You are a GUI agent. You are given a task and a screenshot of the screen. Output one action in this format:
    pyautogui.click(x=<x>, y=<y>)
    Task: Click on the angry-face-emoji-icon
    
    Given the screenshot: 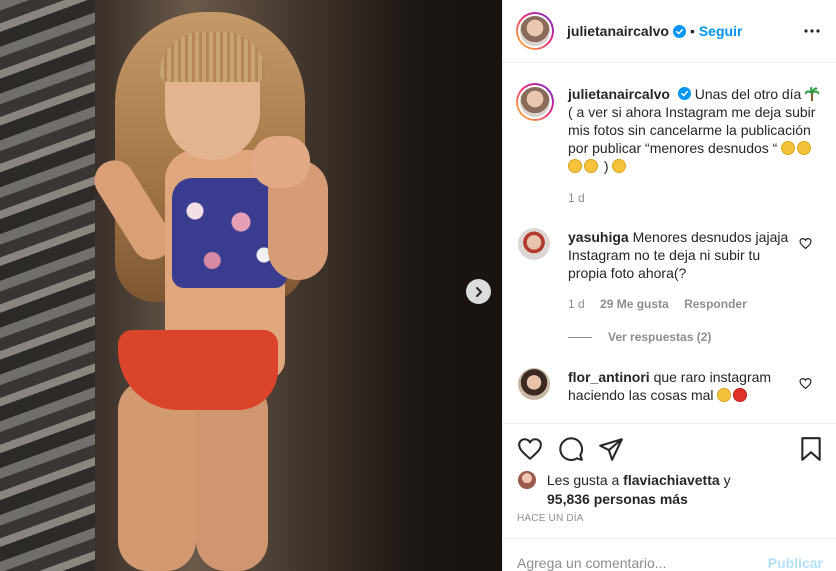 What is the action you would take?
    pyautogui.click(x=740, y=395)
    